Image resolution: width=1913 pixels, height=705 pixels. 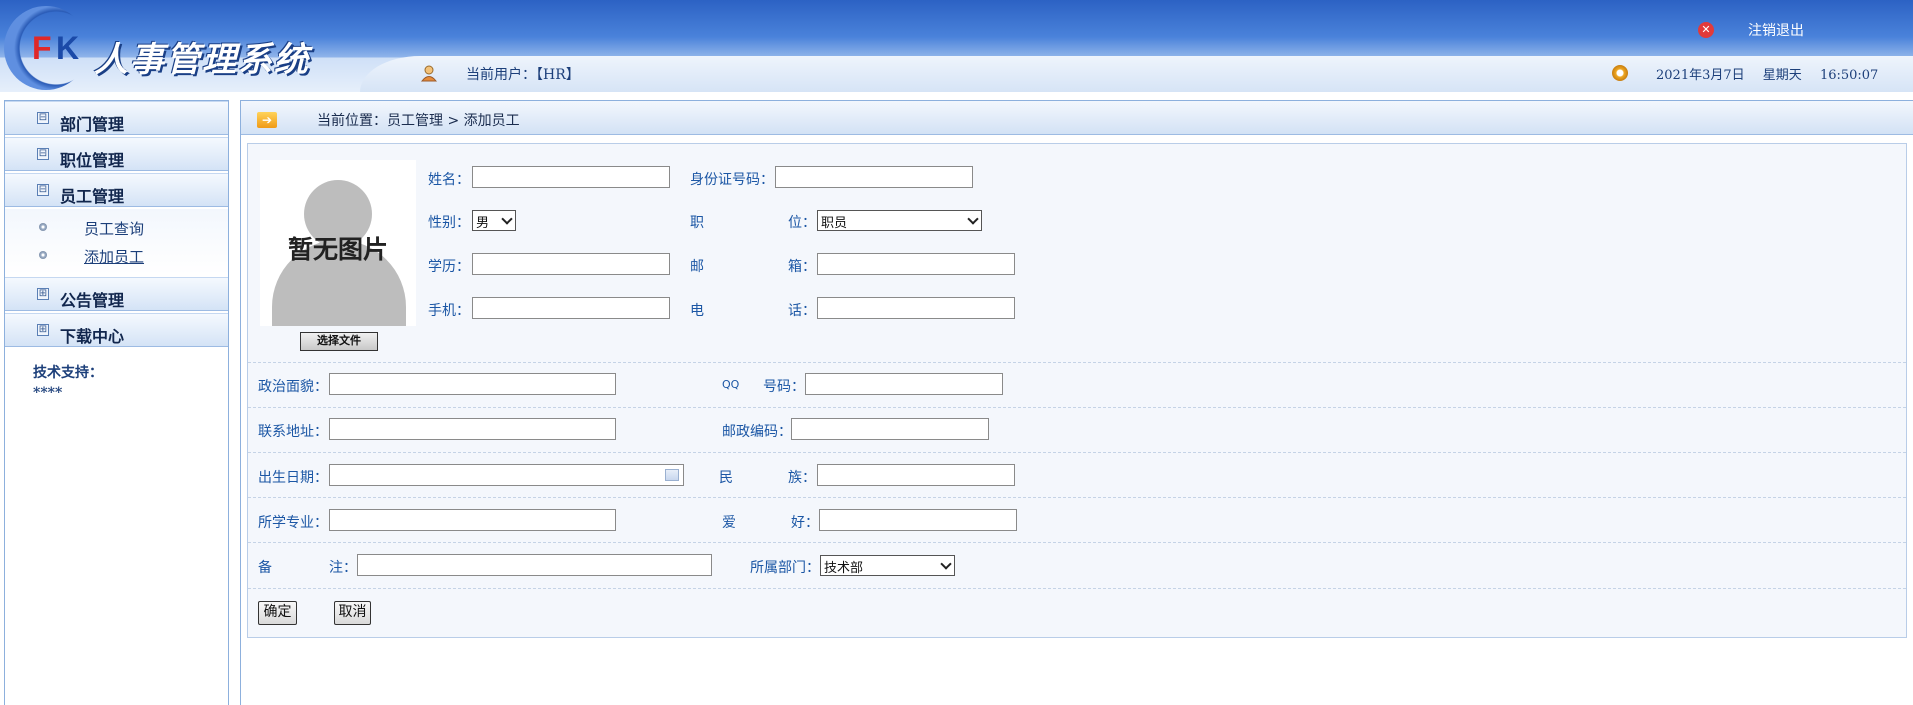 I want to click on breadcrumb-bar: ➔ 当前位置：员工管理 > 添加员工, so click(x=1077, y=118).